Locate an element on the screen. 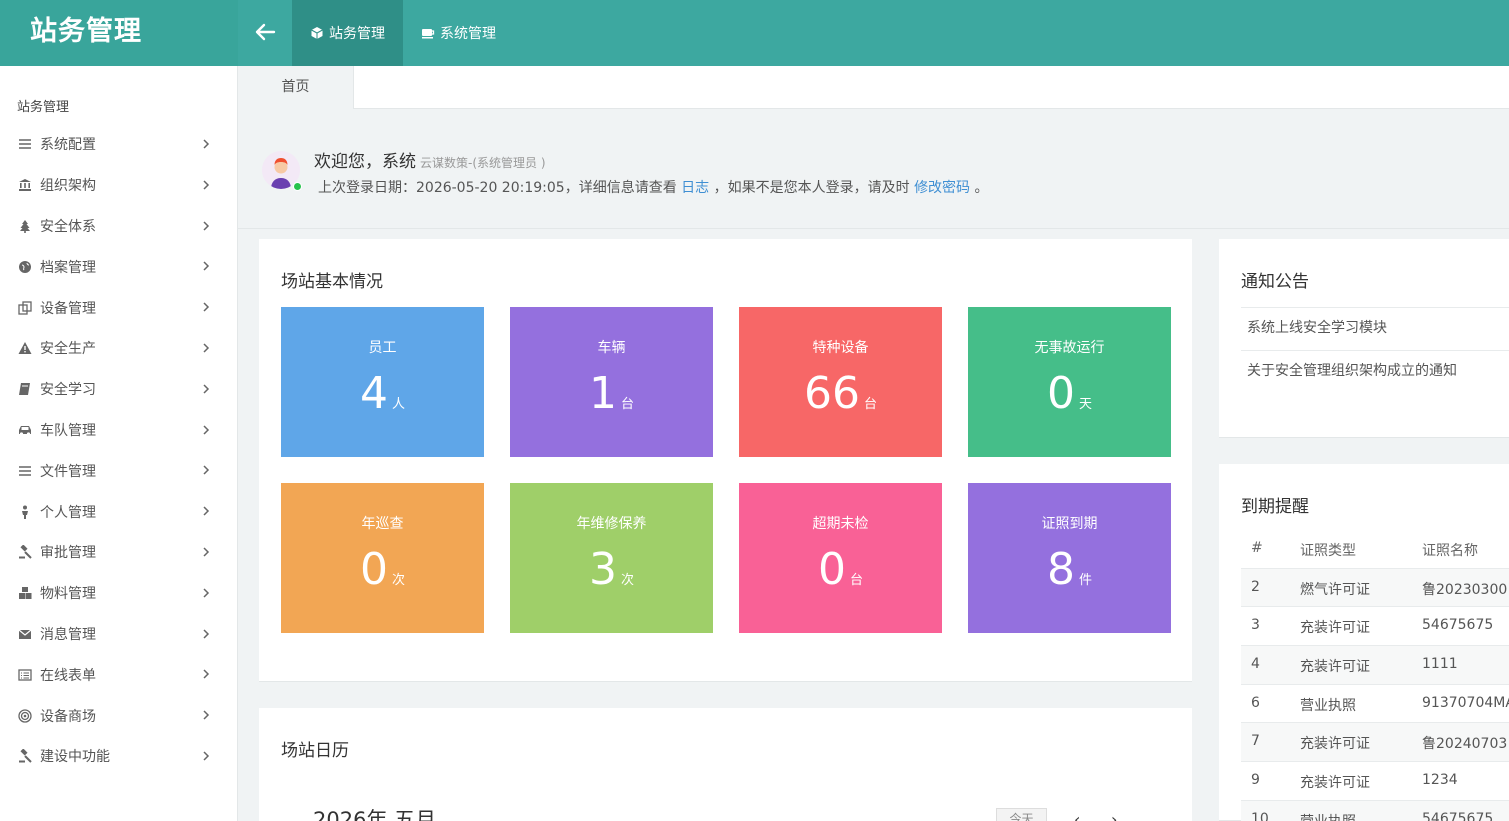 The image size is (1509, 821). stat-value-row: 0台 is located at coordinates (840, 570).